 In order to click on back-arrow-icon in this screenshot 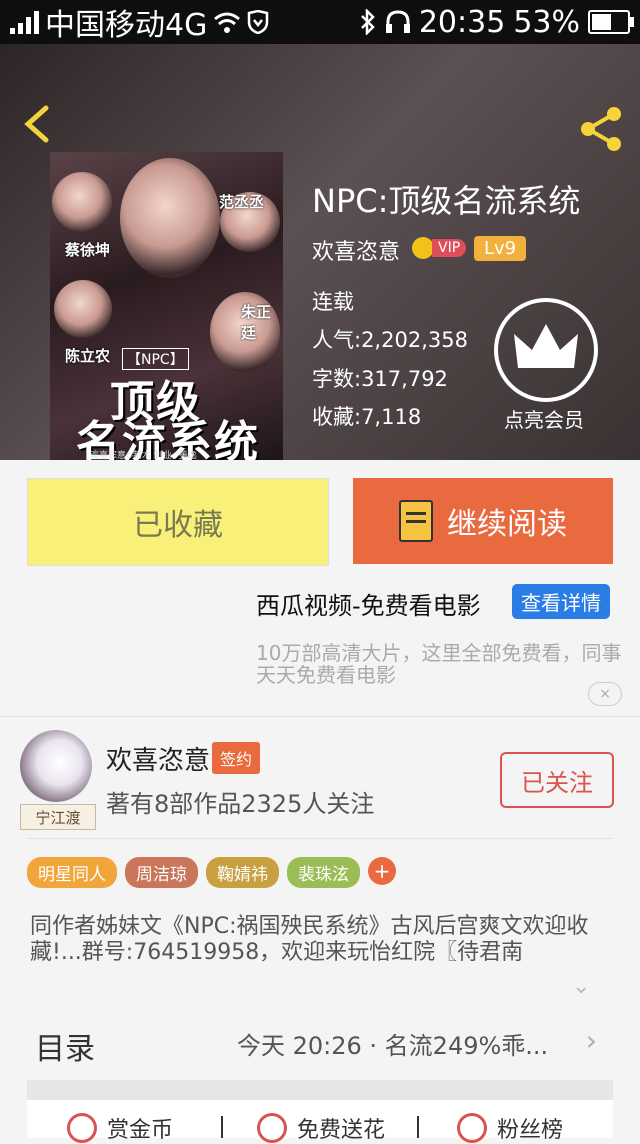, I will do `click(38, 124)`.